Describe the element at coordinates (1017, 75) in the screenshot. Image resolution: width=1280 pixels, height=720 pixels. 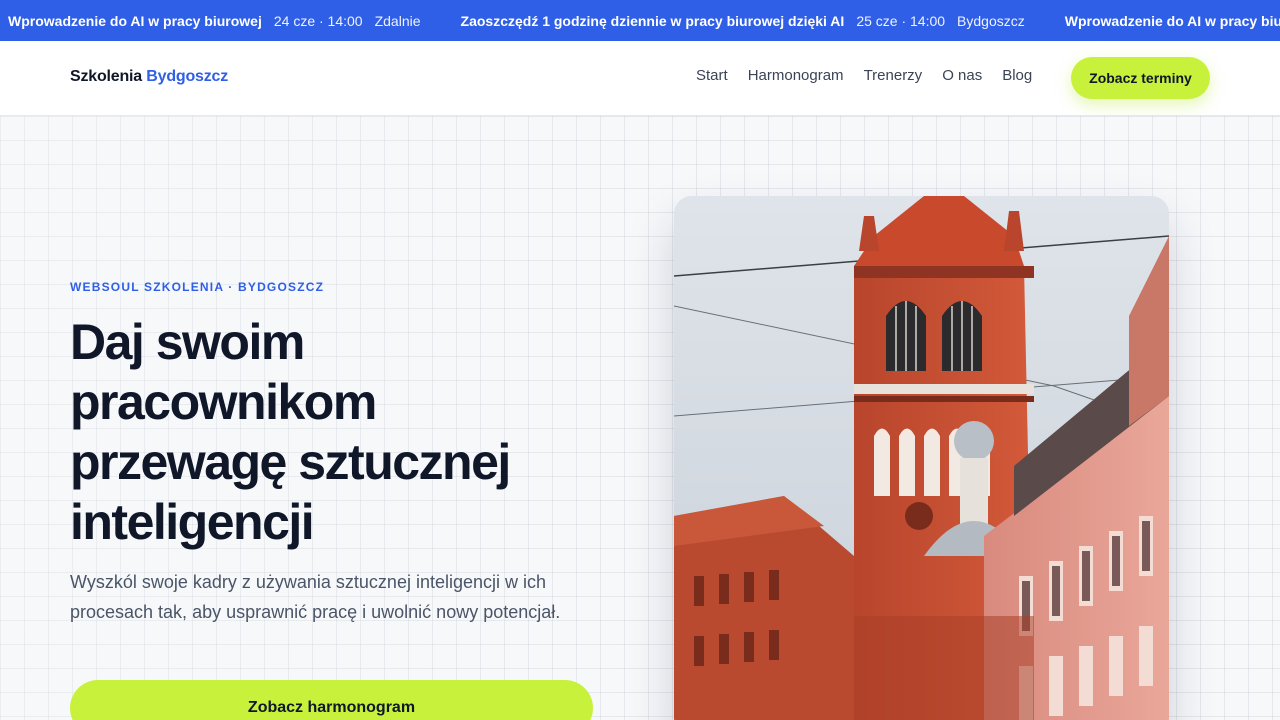
I see `nav-link-blog: Blog` at that location.